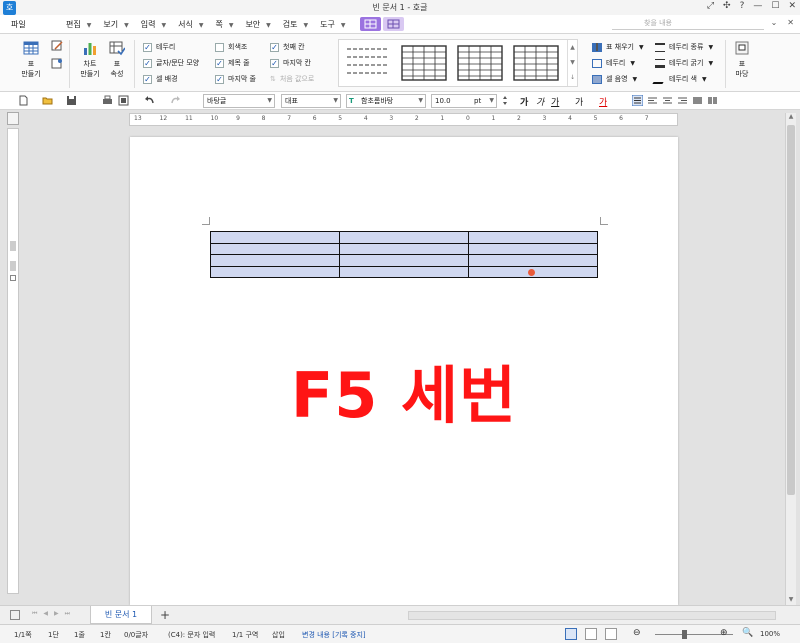 This screenshot has height=643, width=800. Describe the element at coordinates (747, 633) in the screenshot. I see `zoom-magnifier-icon: 🔍` at that location.